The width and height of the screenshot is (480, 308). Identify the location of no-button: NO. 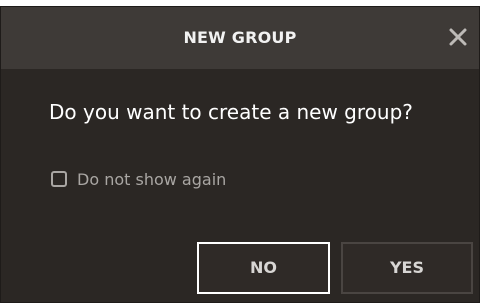
(263, 268).